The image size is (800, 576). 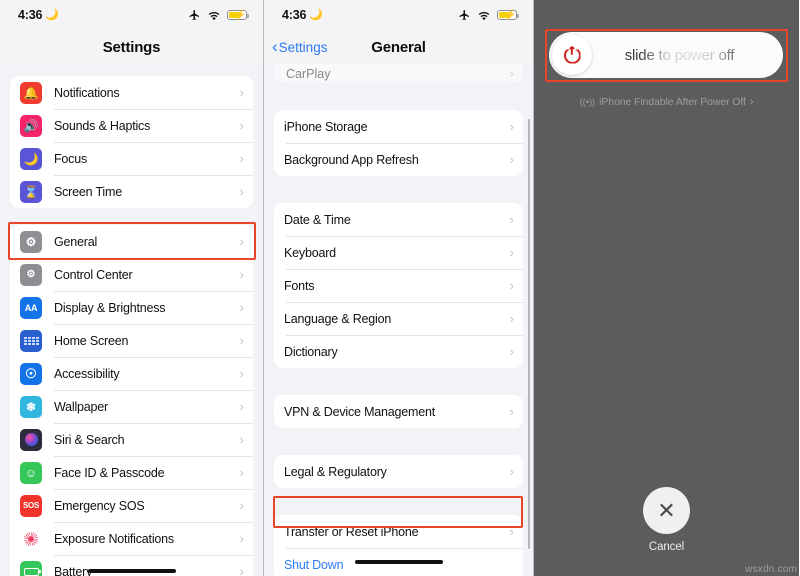 I want to click on siri-search-icon, so click(x=31, y=439).